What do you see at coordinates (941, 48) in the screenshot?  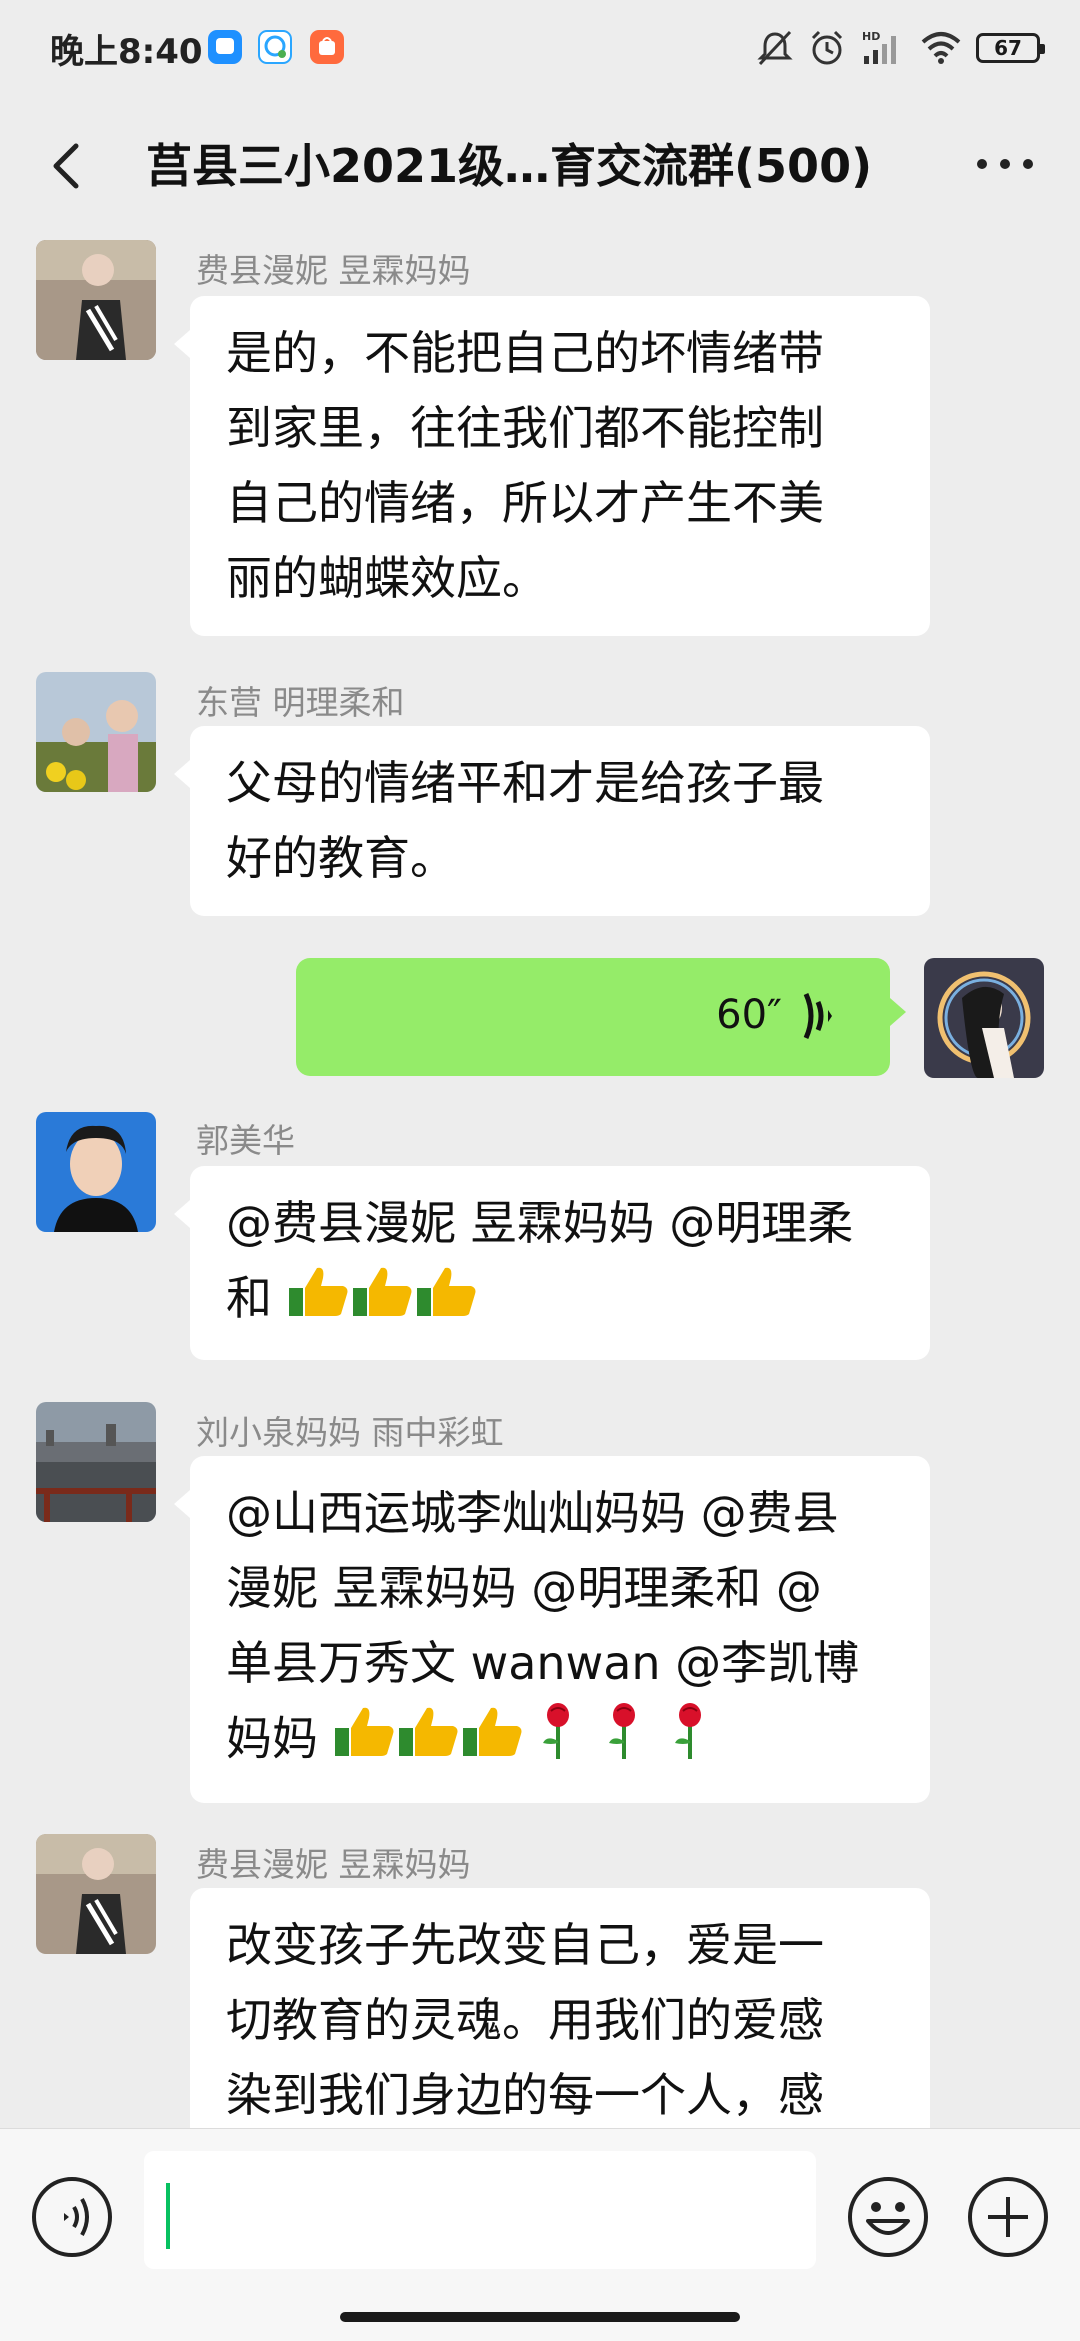 I see `wifi-icon` at bounding box center [941, 48].